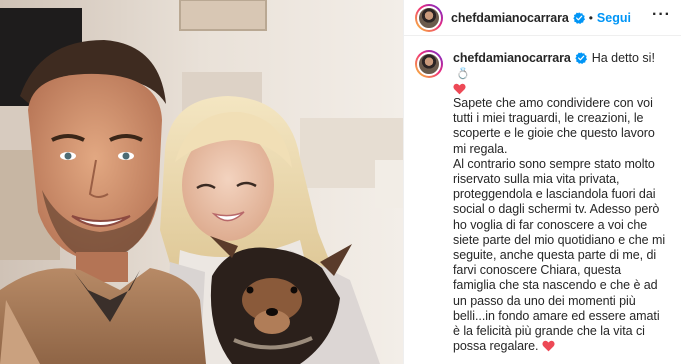 The width and height of the screenshot is (681, 364). What do you see at coordinates (512, 58) in the screenshot?
I see `caption-username: chefdamianocarrara` at bounding box center [512, 58].